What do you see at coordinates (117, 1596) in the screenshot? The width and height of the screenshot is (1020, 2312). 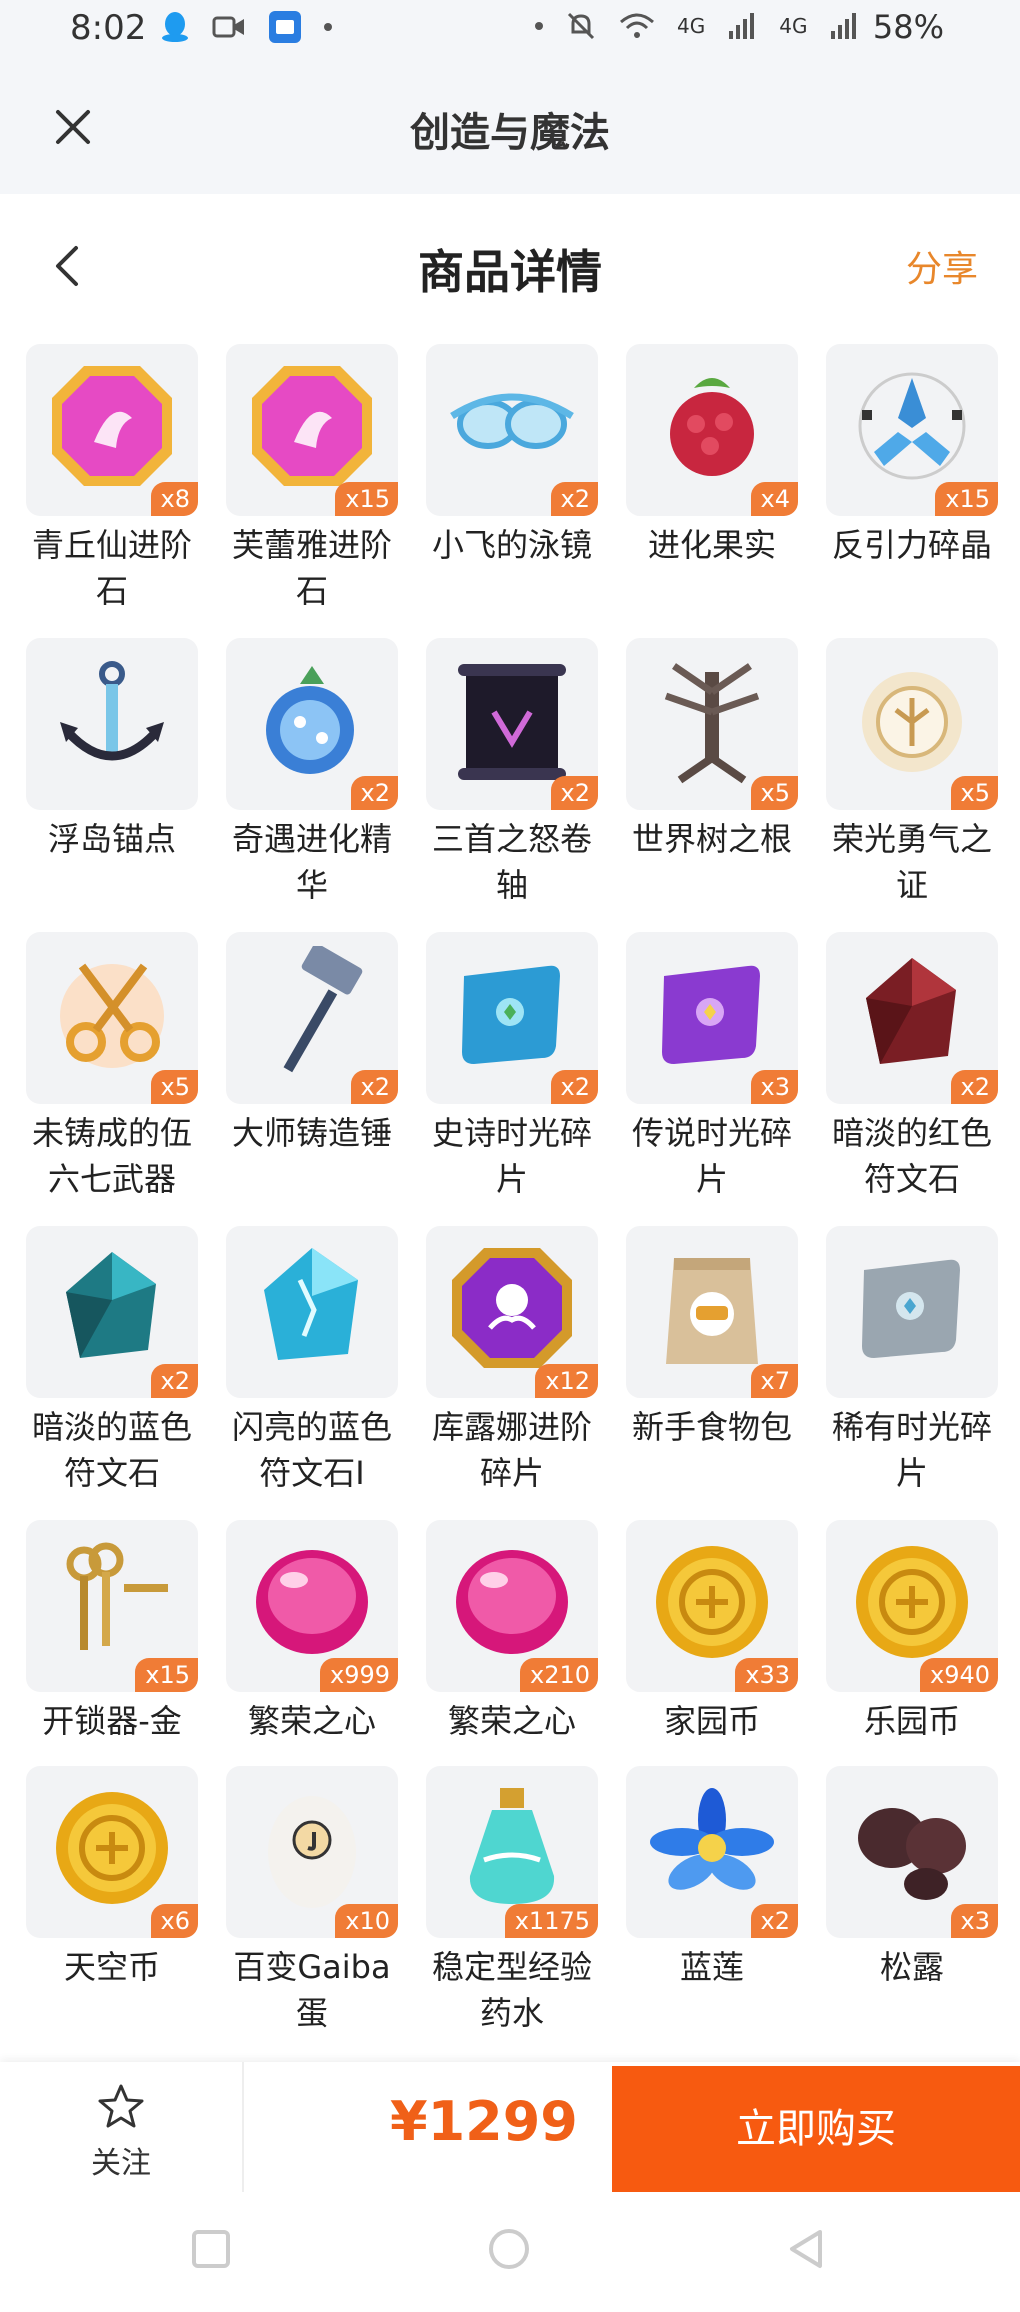 I see `gold-keys-icon` at bounding box center [117, 1596].